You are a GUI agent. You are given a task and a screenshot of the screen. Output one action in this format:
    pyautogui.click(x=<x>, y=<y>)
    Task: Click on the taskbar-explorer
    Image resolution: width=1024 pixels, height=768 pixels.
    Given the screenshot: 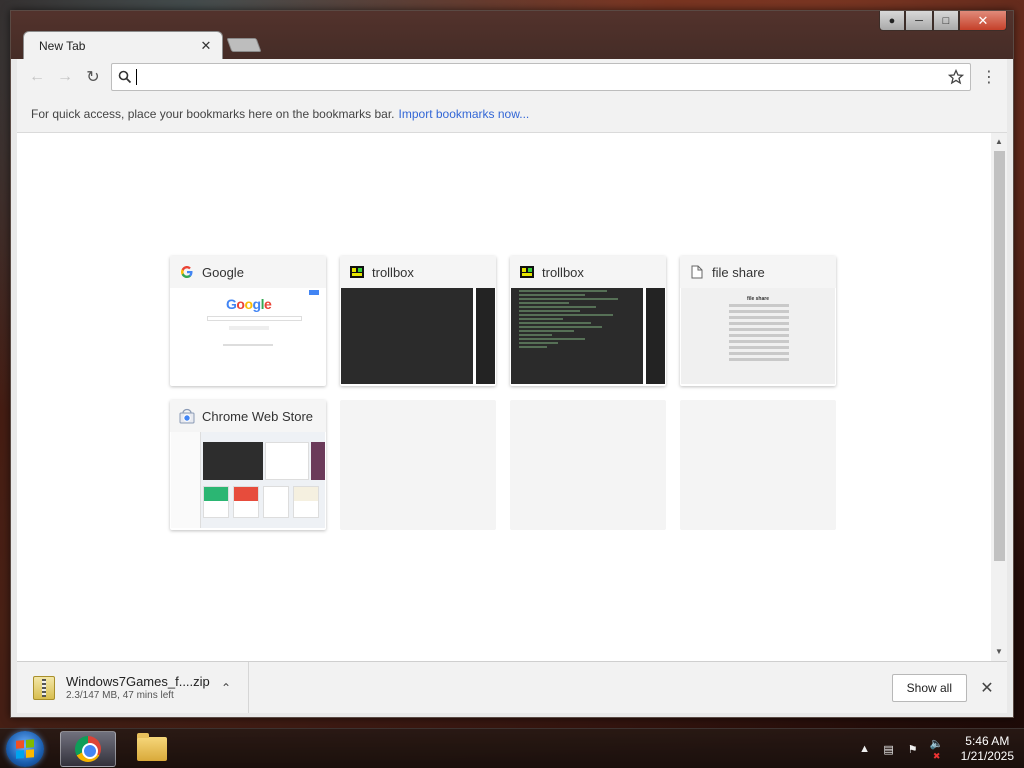 What is the action you would take?
    pyautogui.click(x=152, y=749)
    